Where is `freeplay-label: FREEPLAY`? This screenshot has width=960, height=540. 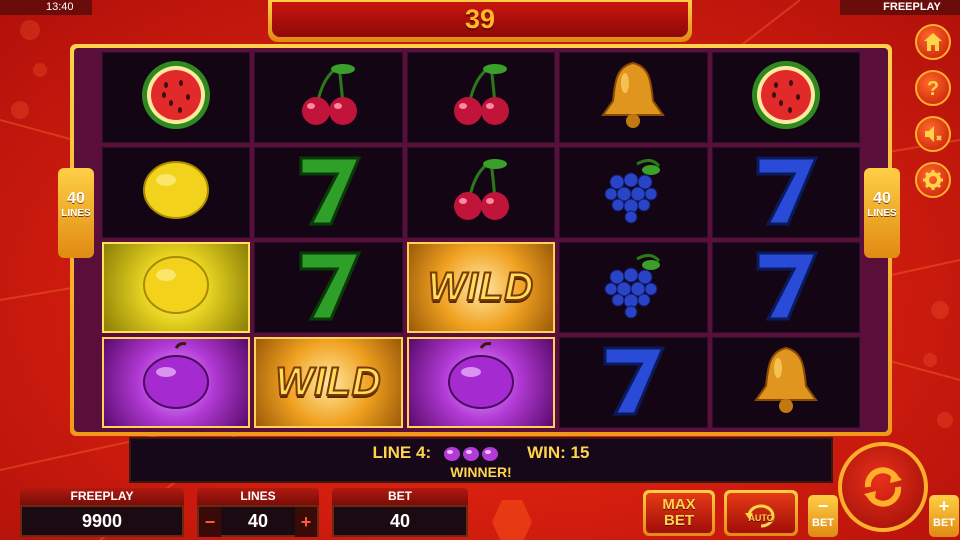
freeplay-label: FREEPLAY is located at coordinates (102, 496).